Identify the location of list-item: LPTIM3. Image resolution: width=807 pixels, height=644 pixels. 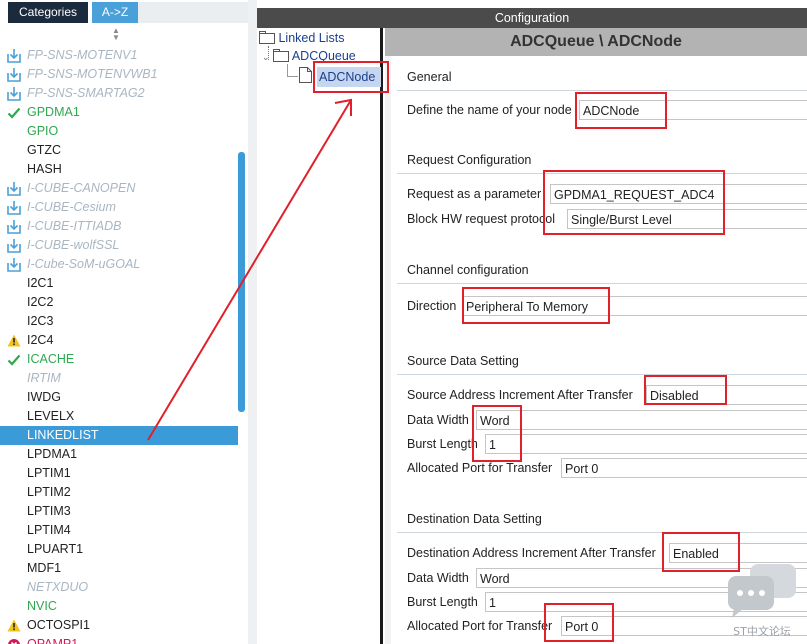
(120, 511).